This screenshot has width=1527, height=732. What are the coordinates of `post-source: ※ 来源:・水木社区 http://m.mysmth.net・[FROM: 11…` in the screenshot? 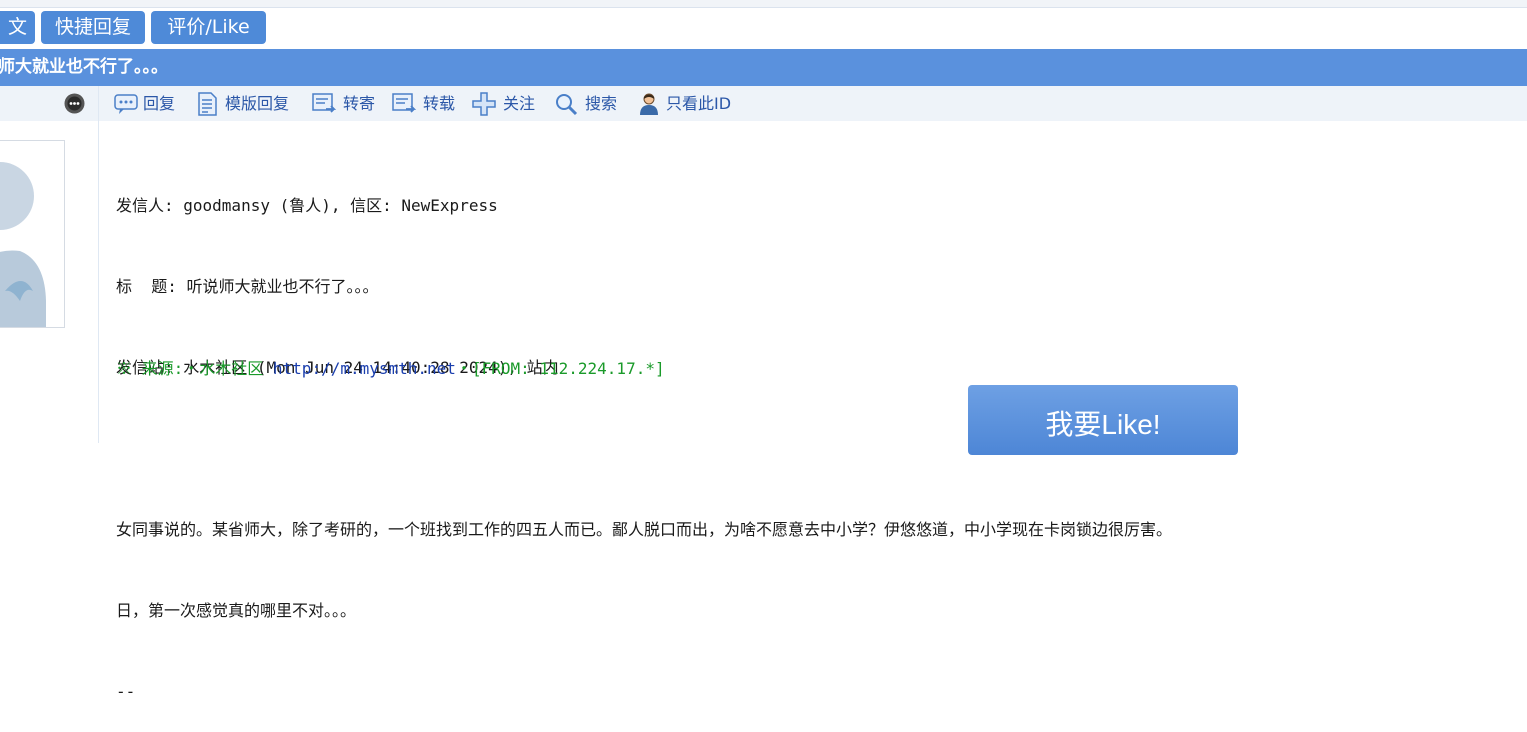 It's located at (390, 368).